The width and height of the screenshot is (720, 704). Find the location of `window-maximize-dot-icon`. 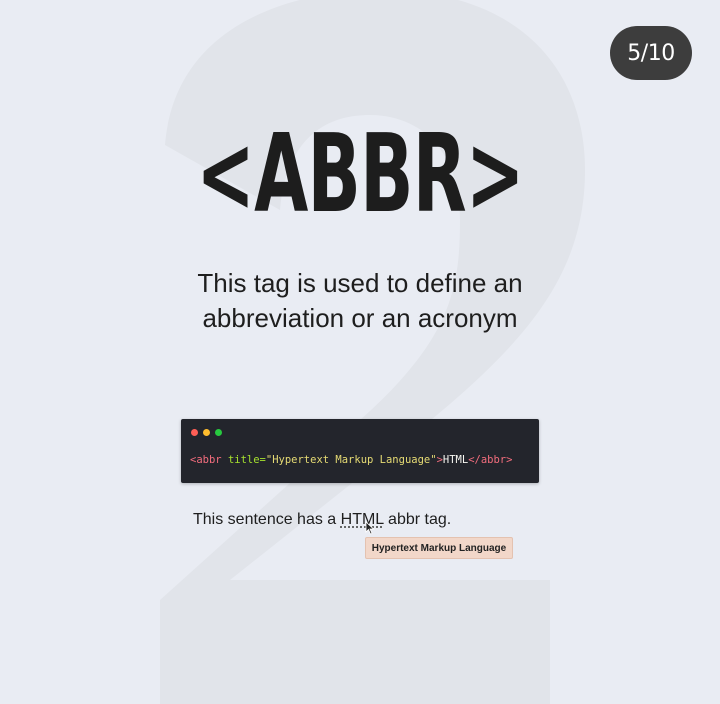

window-maximize-dot-icon is located at coordinates (218, 432).